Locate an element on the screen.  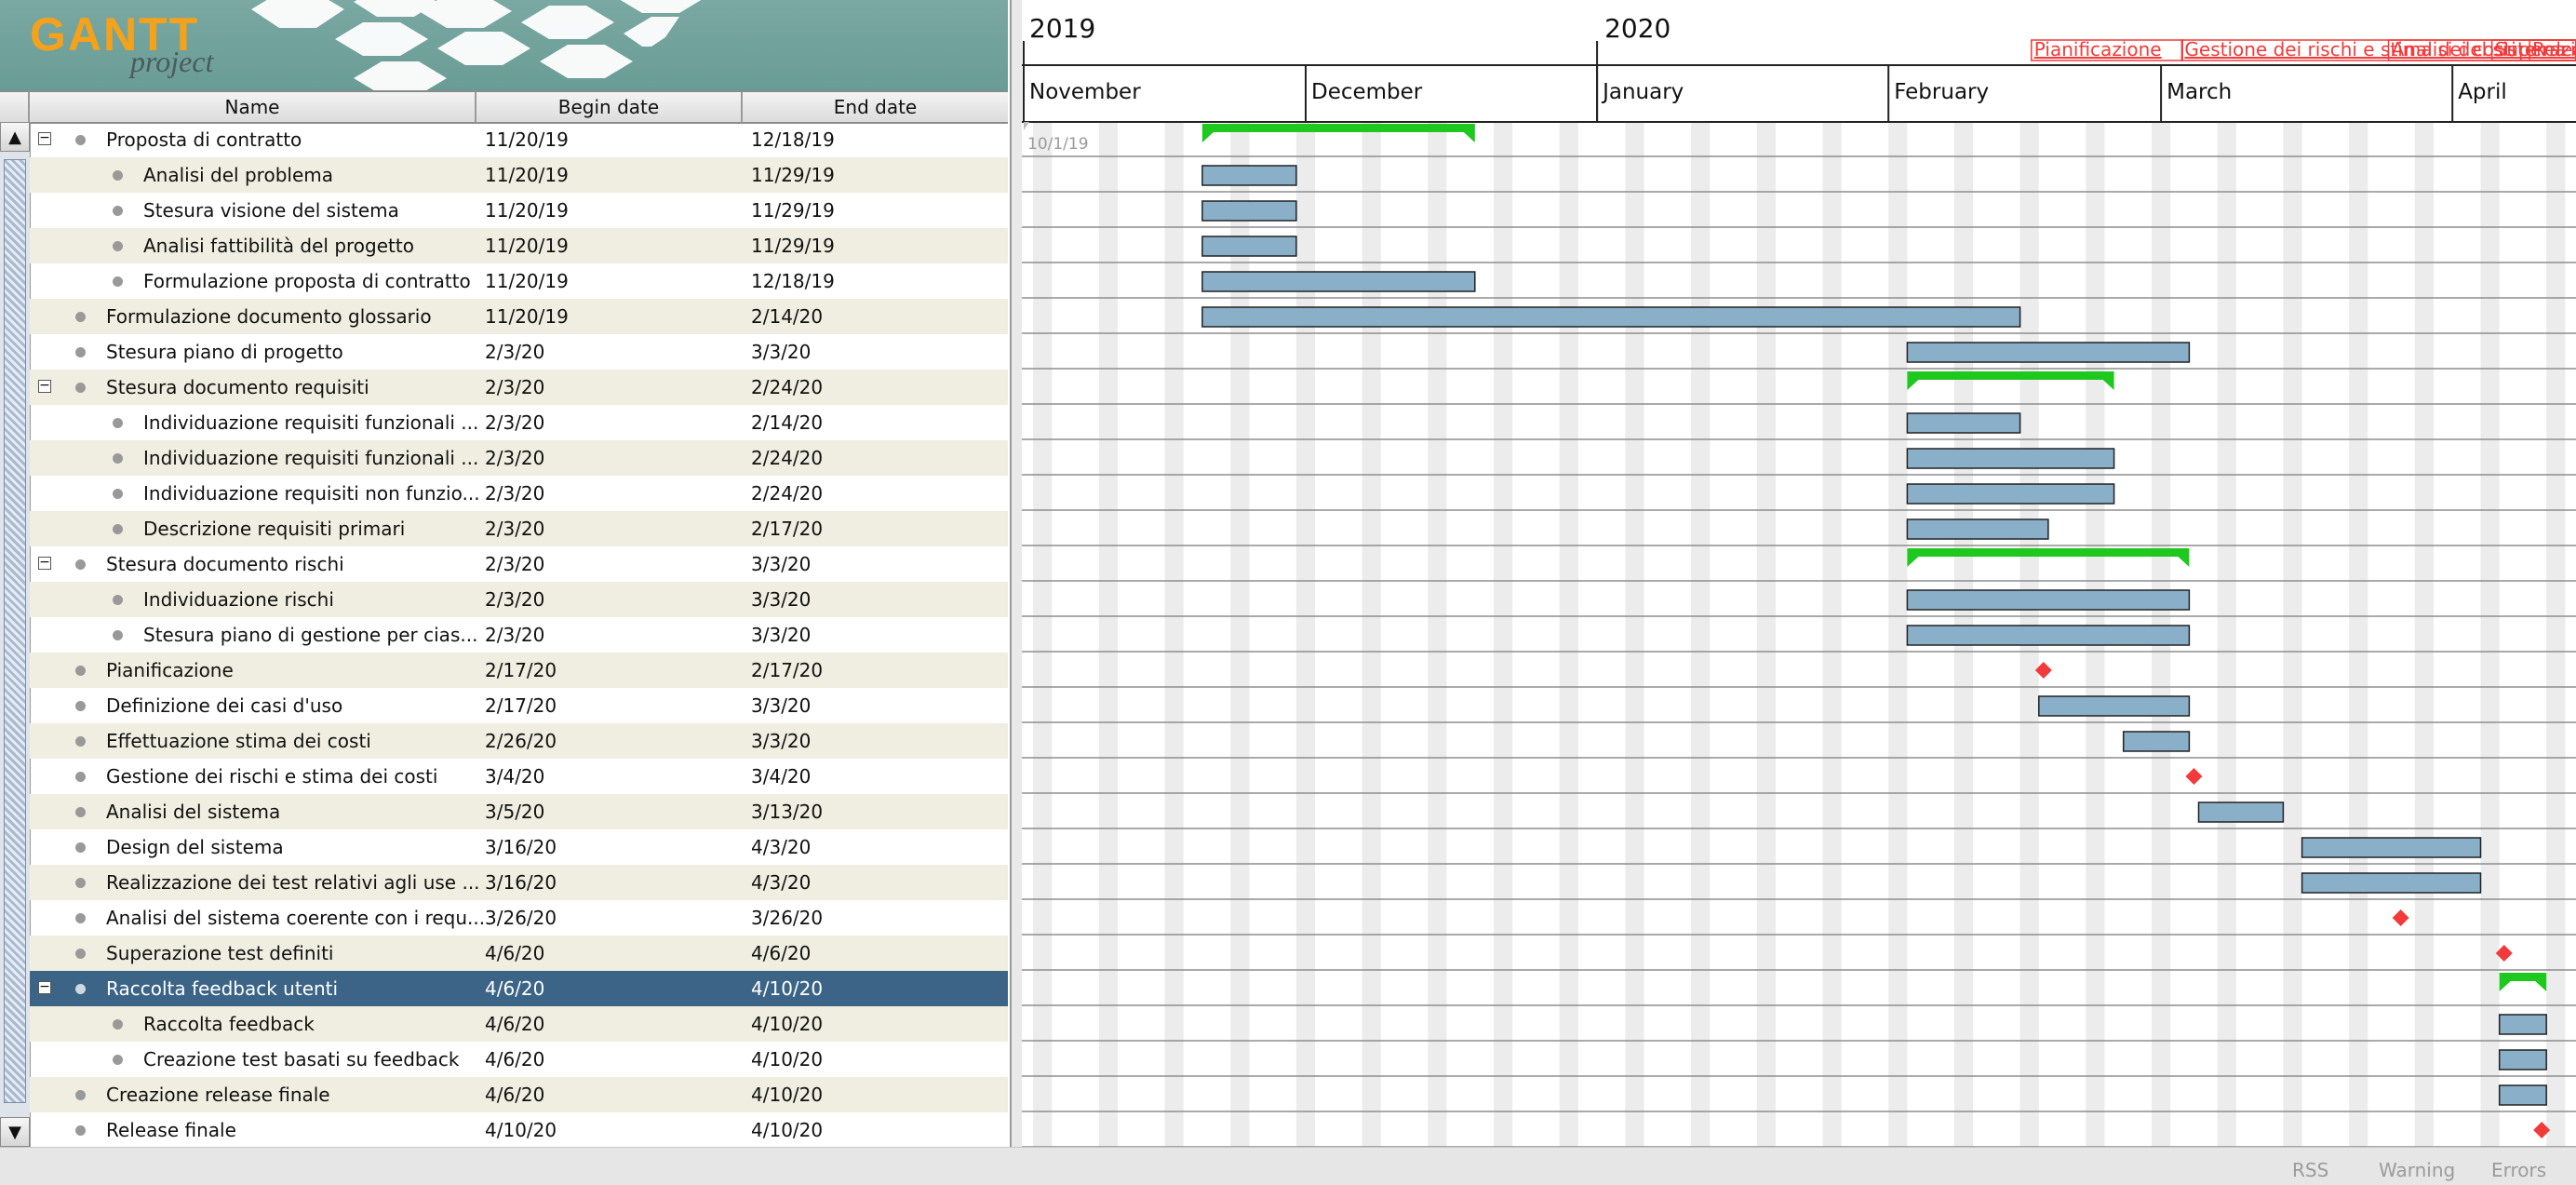
task-name: Stesura visione del sistema is located at coordinates (320, 210).